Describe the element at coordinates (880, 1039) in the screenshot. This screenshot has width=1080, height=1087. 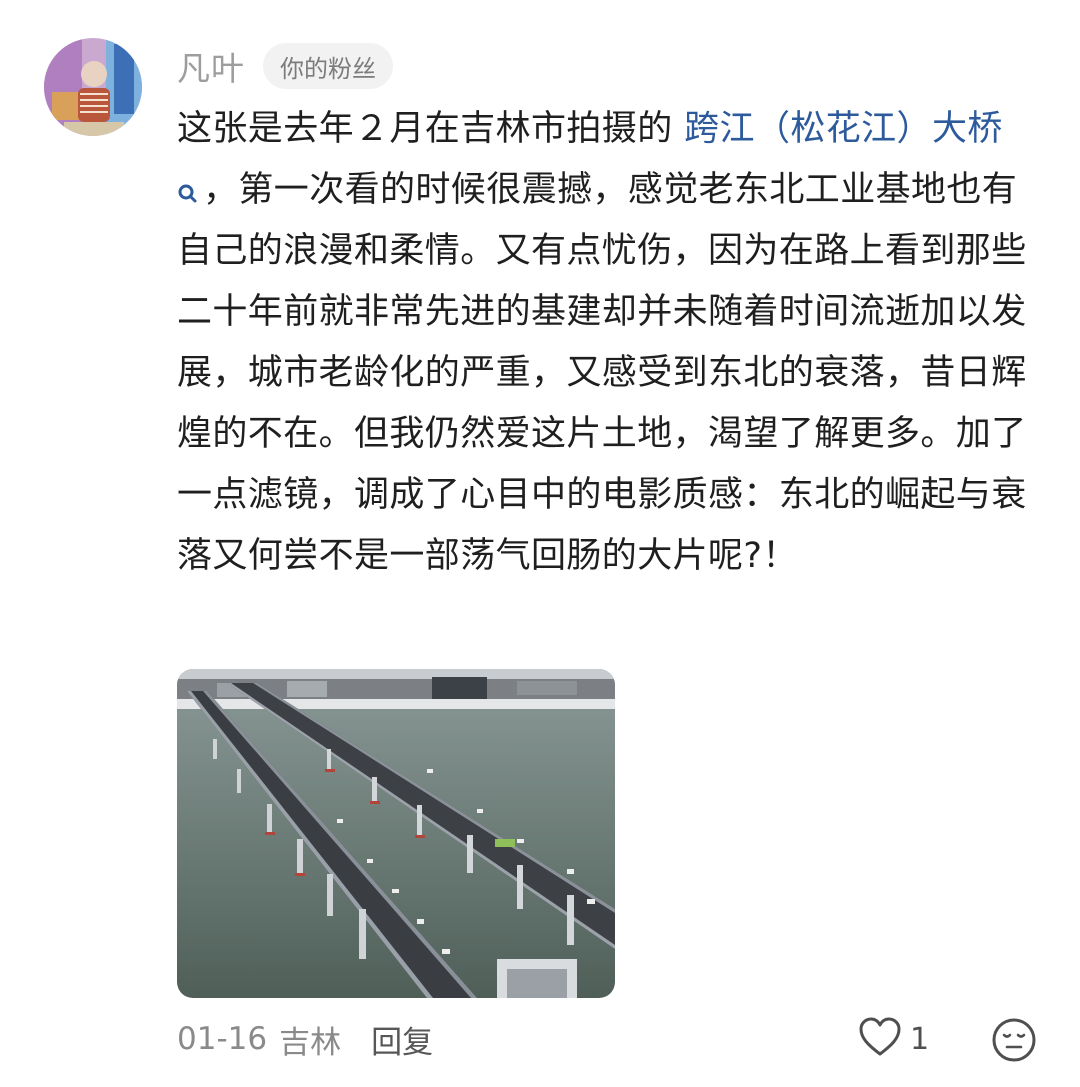
I see `heart-outline-icon` at that location.